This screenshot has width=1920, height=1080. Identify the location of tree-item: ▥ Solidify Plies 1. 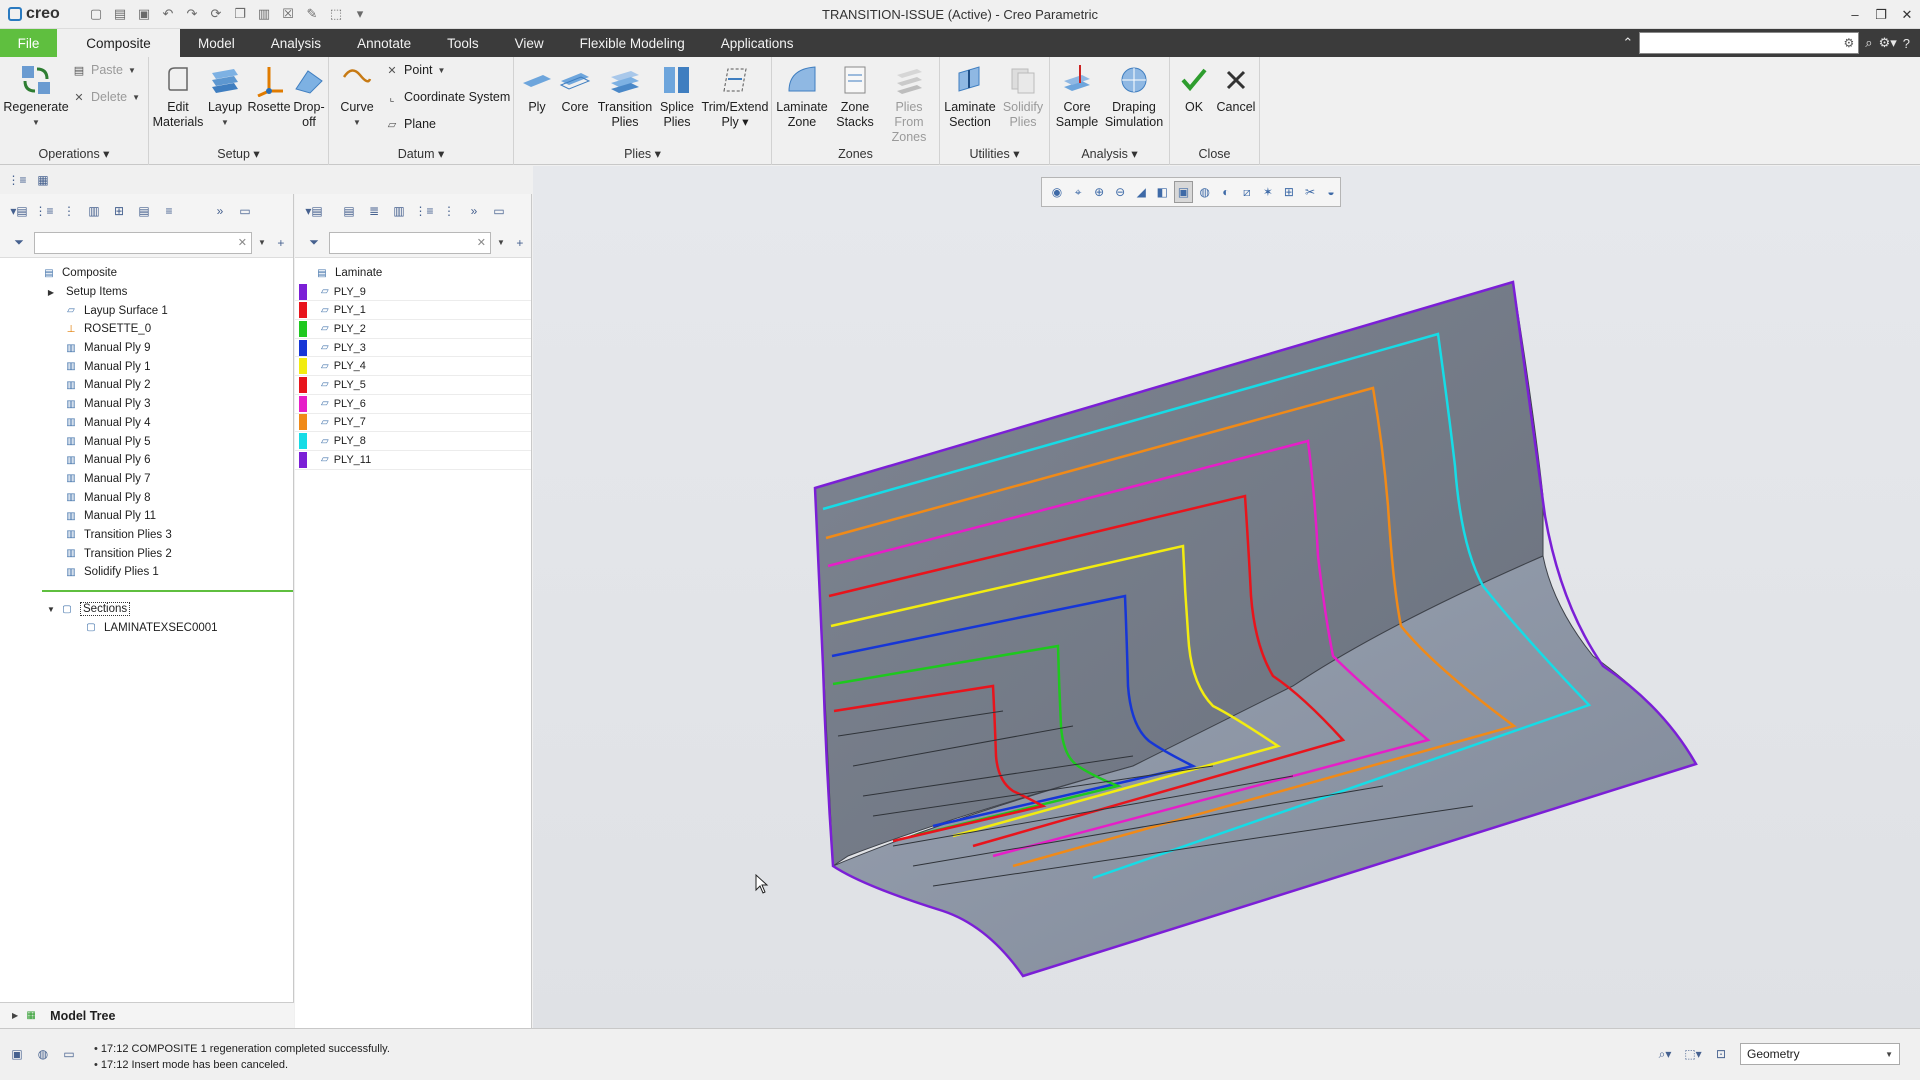
(146, 572).